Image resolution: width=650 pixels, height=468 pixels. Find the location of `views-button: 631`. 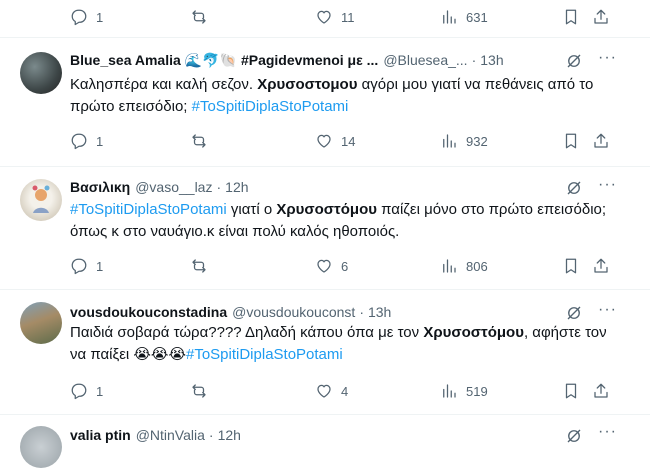

views-button: 631 is located at coordinates (464, 17).